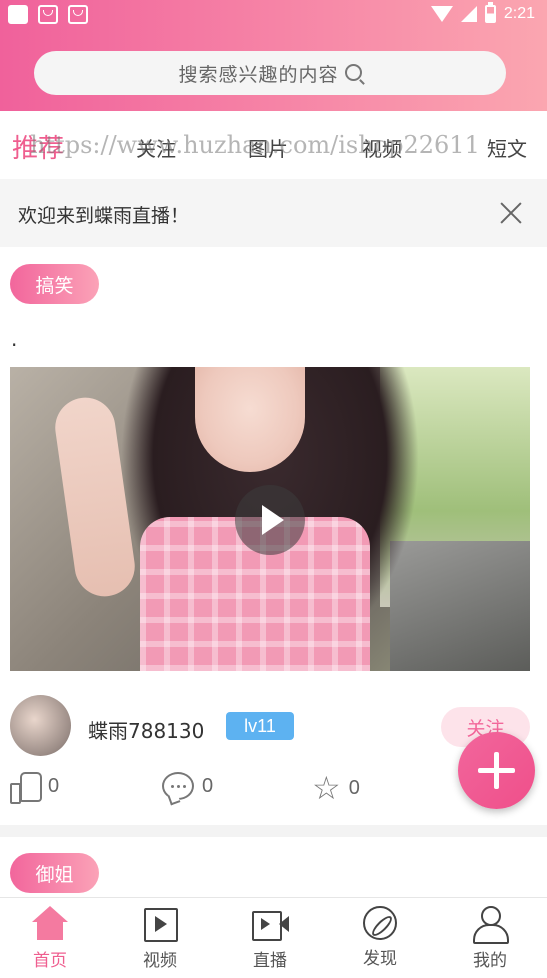 This screenshot has width=547, height=978. I want to click on nav-profile: 我的, so click(490, 938).